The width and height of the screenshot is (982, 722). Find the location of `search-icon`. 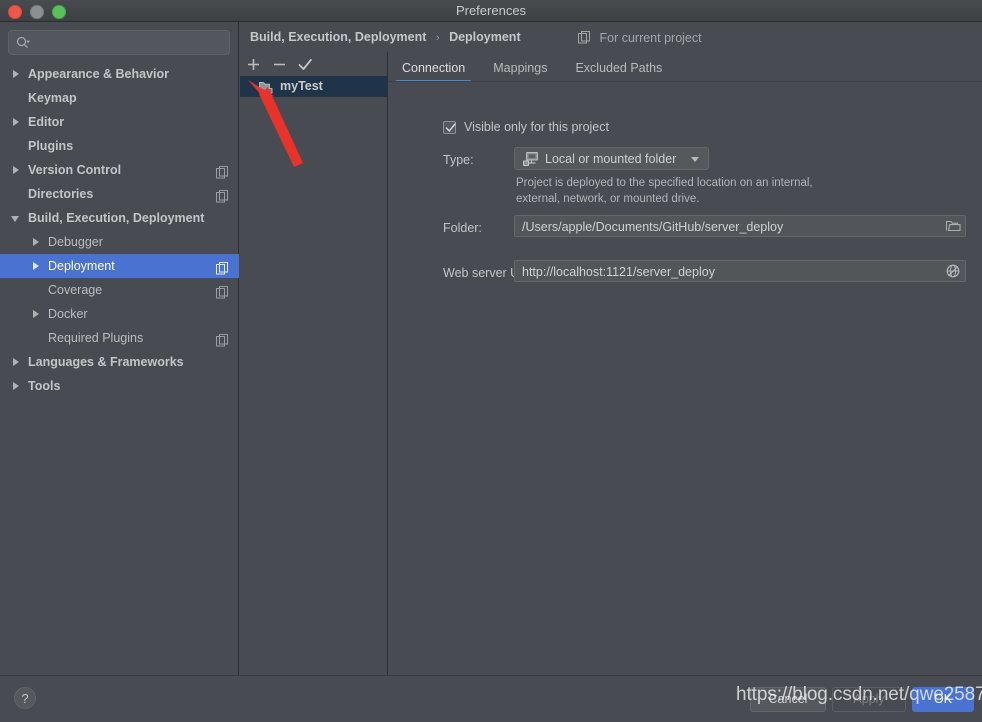

search-icon is located at coordinates (23, 43).